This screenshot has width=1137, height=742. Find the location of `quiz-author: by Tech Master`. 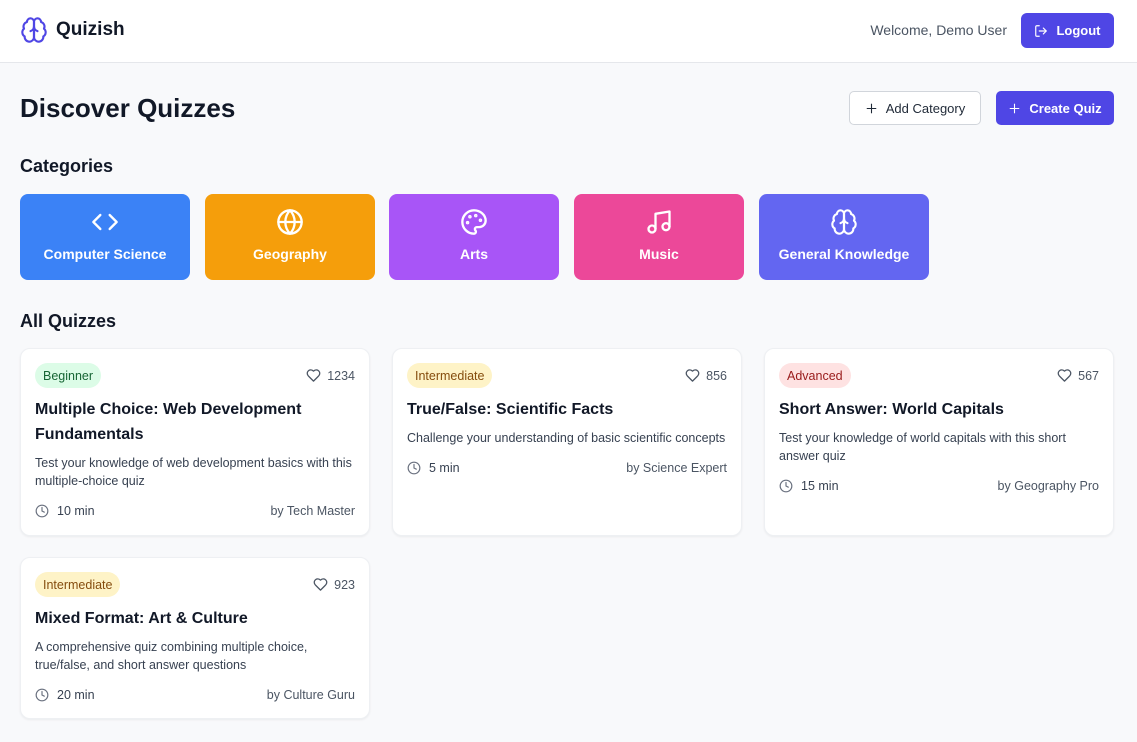

quiz-author: by Tech Master is located at coordinates (312, 511).